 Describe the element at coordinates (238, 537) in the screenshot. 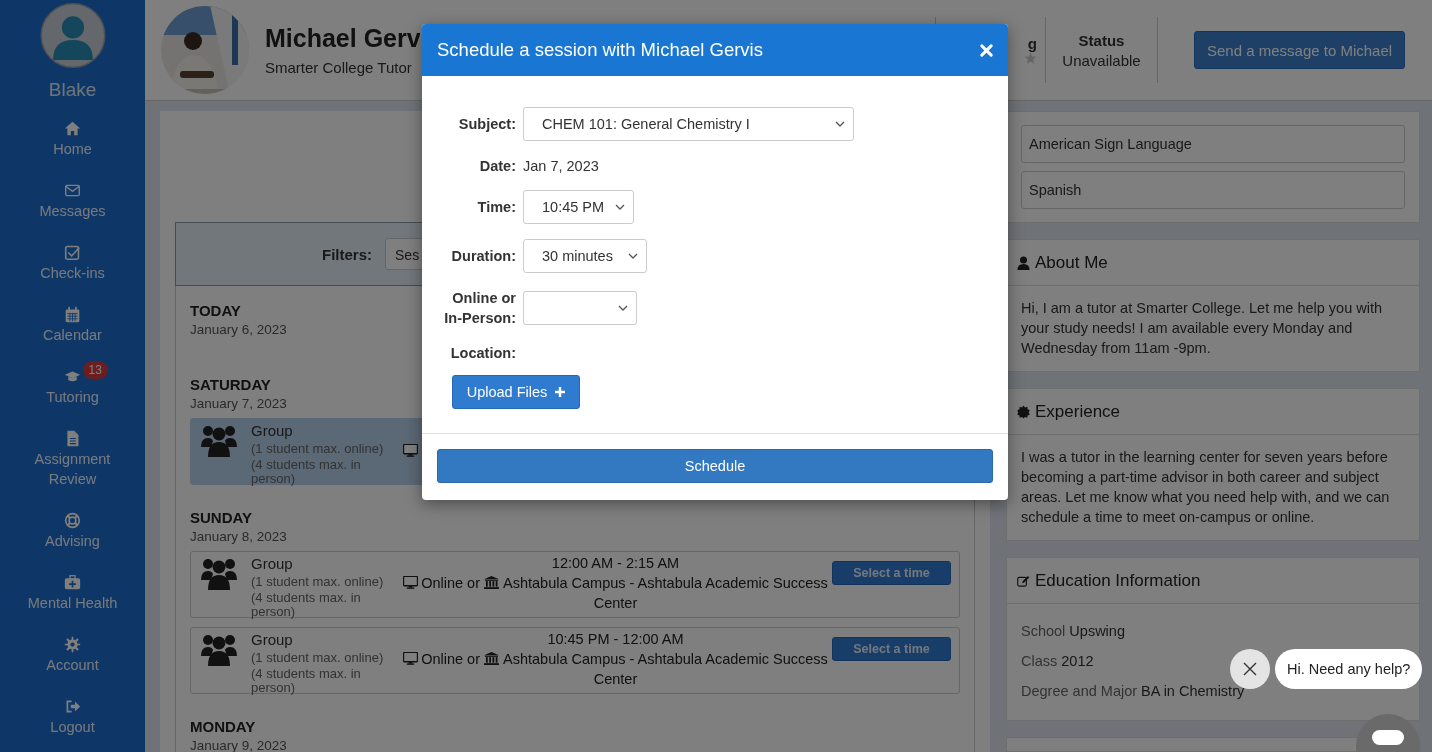

I see `day-date: January 8, 2023` at that location.